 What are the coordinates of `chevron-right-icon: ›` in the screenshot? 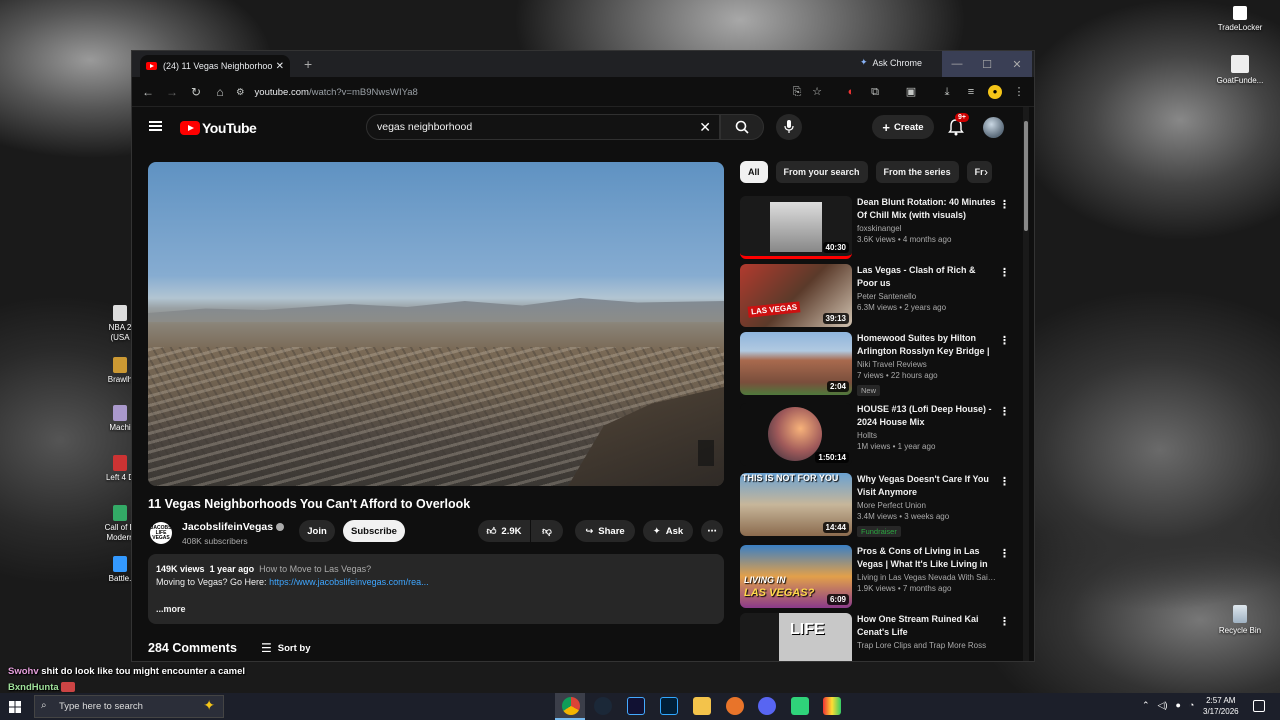 It's located at (986, 172).